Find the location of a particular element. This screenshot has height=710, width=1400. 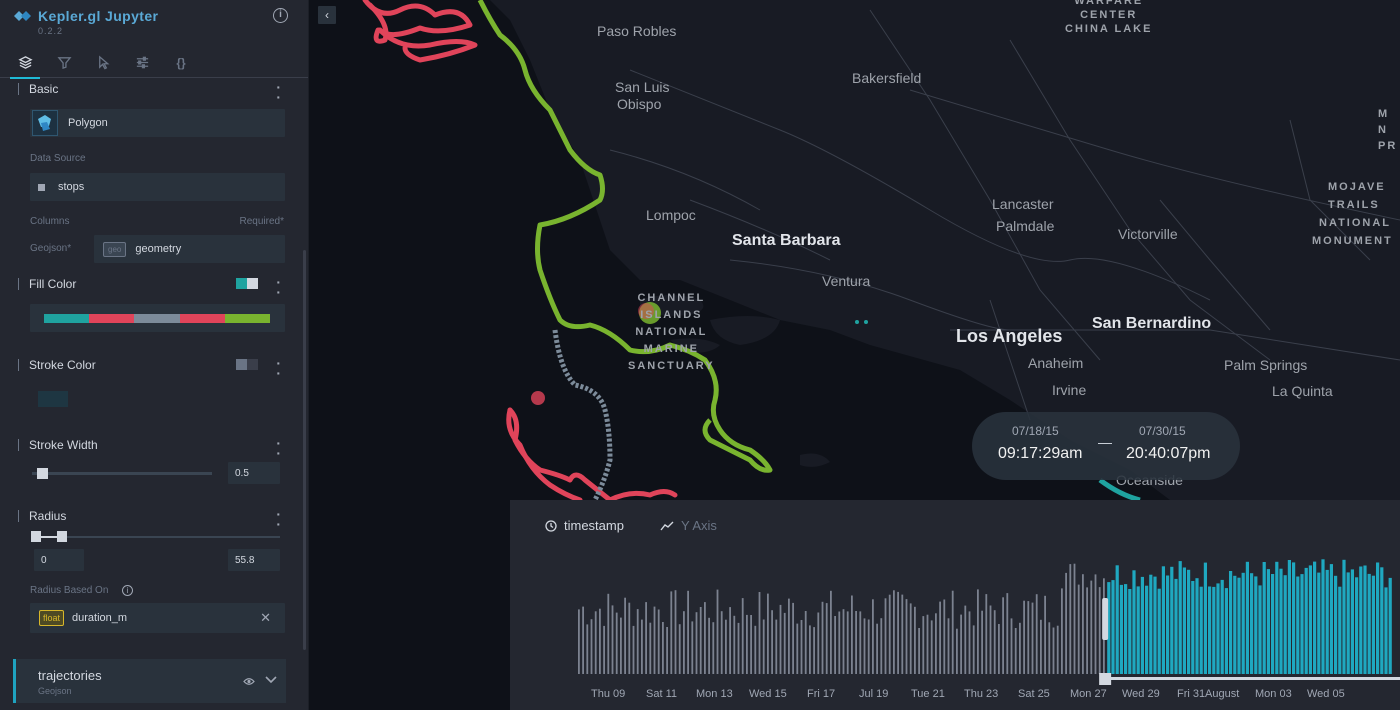

fill-color-palette is located at coordinates (157, 318).